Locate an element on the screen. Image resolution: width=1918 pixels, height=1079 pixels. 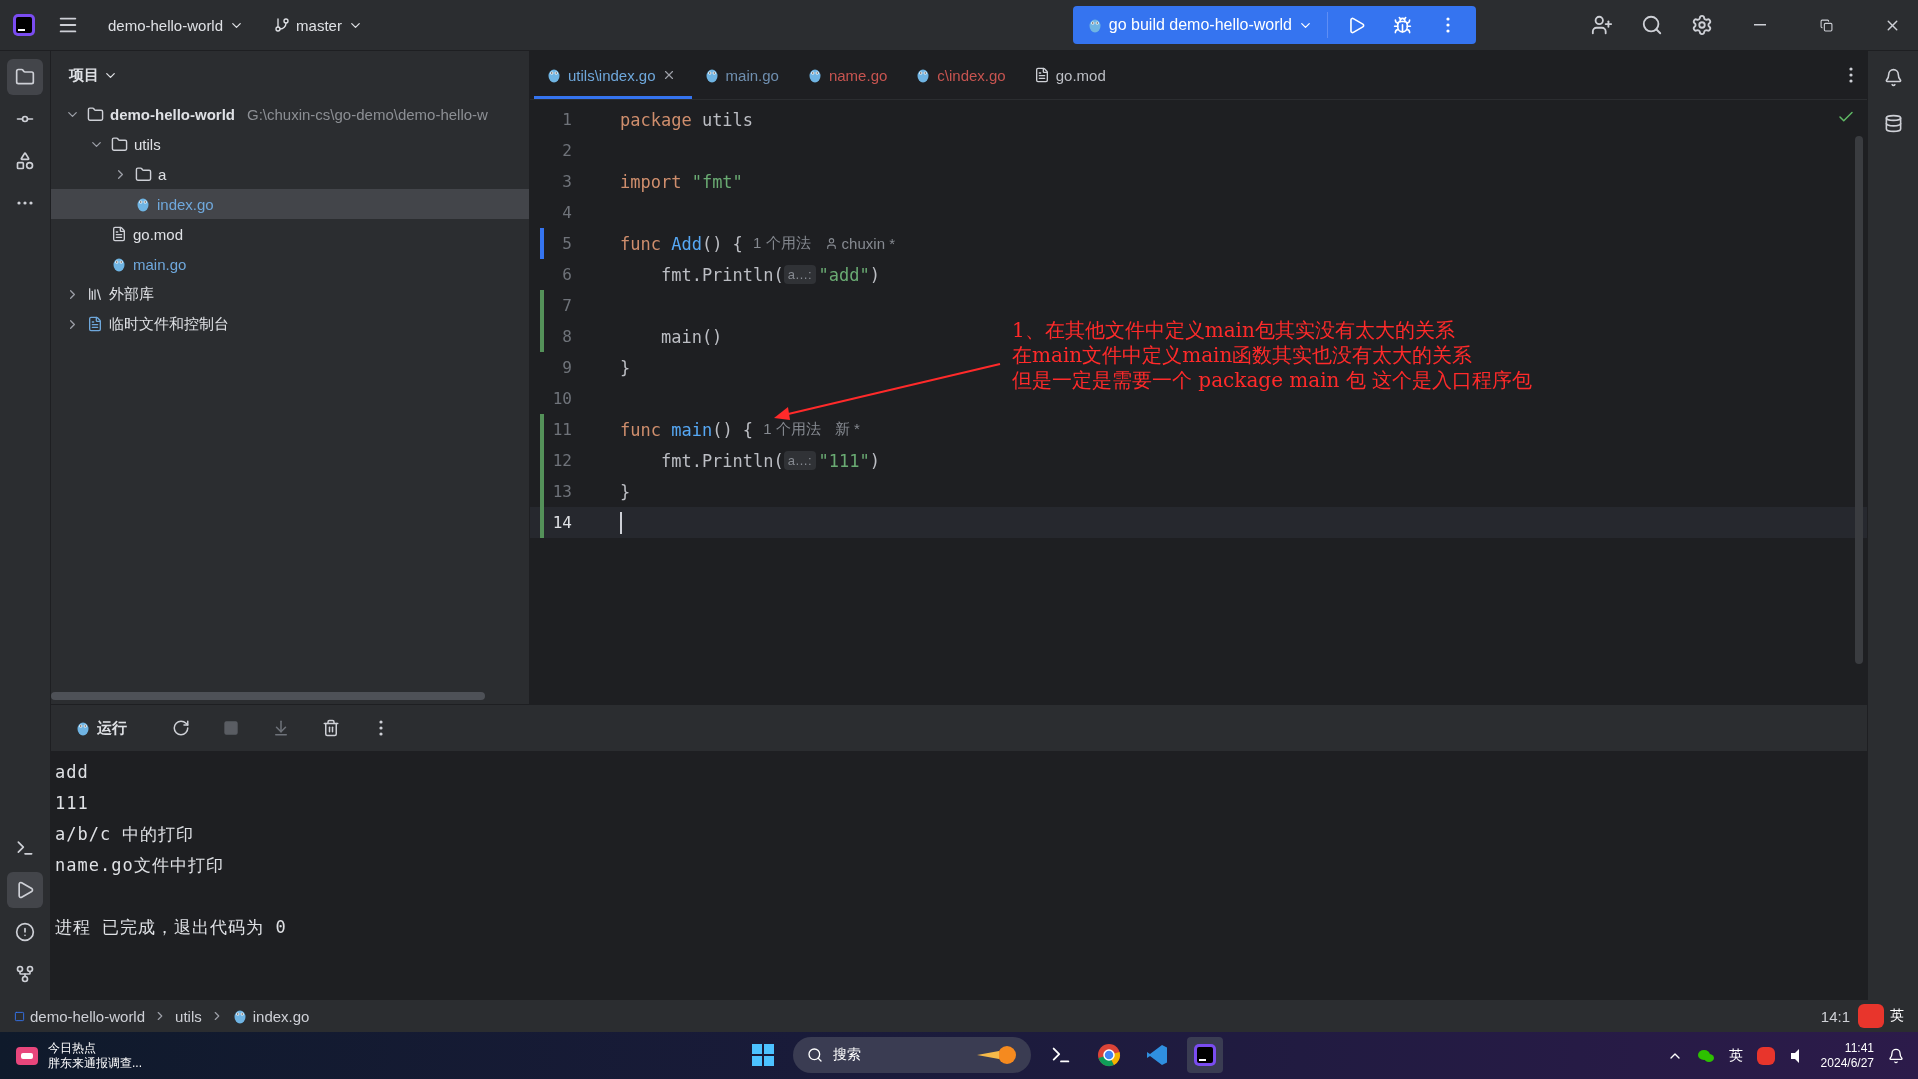
ide-app-button is located at coordinates (1205, 1055).